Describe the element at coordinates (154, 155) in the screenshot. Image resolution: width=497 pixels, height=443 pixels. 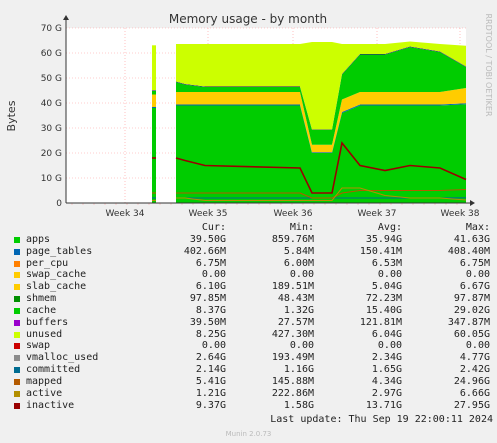
I see `area-apps` at that location.